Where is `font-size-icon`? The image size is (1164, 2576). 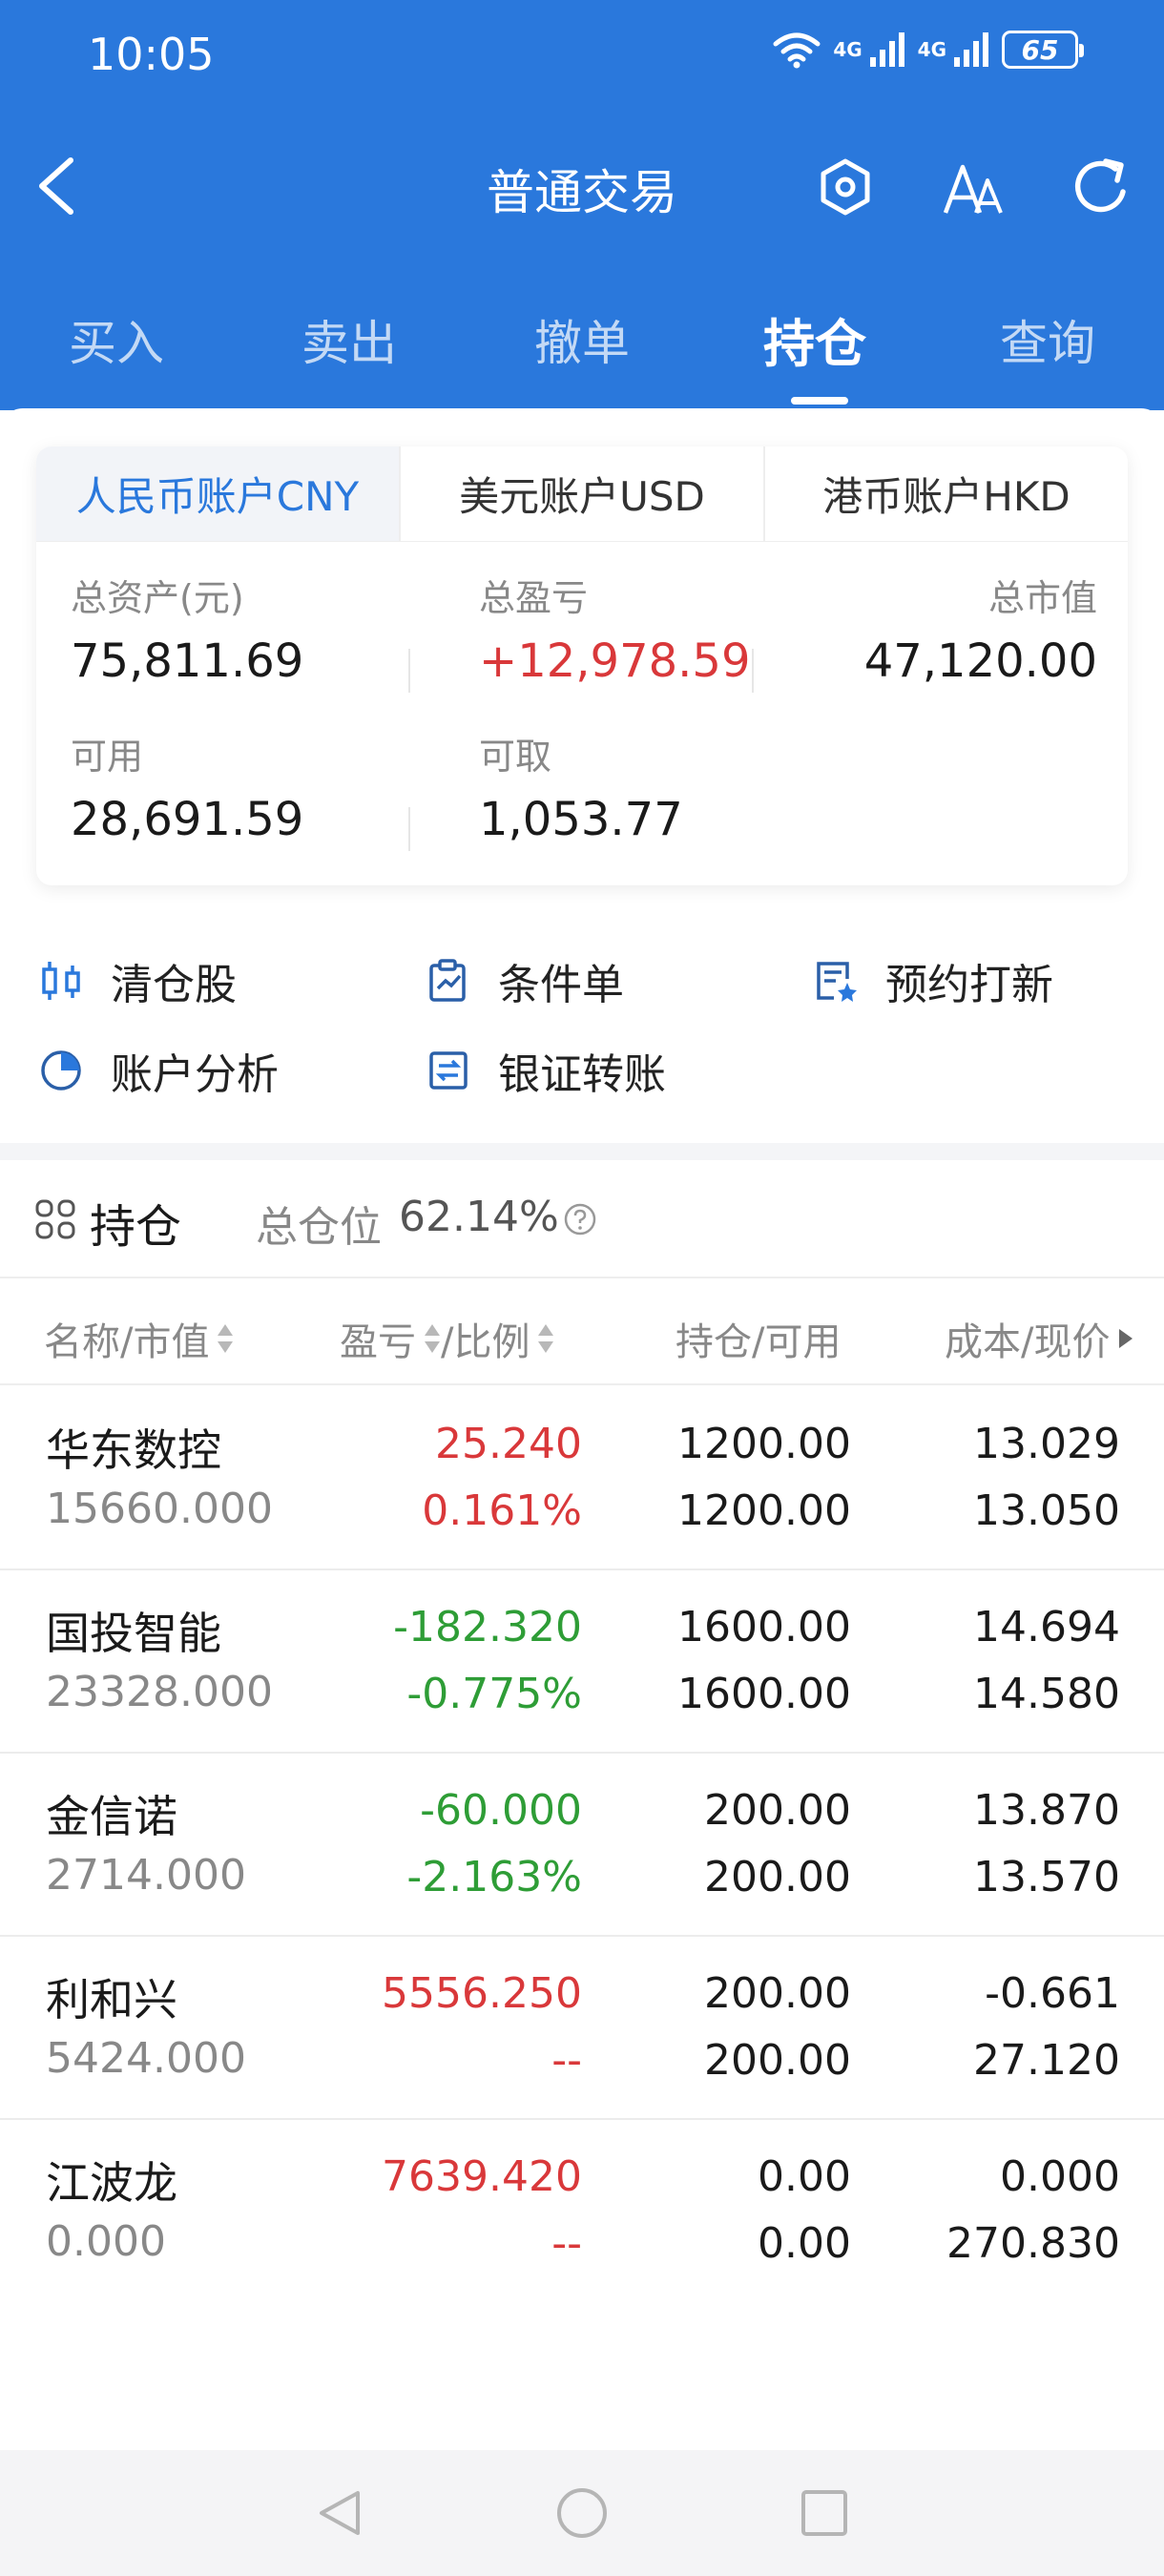 font-size-icon is located at coordinates (973, 189).